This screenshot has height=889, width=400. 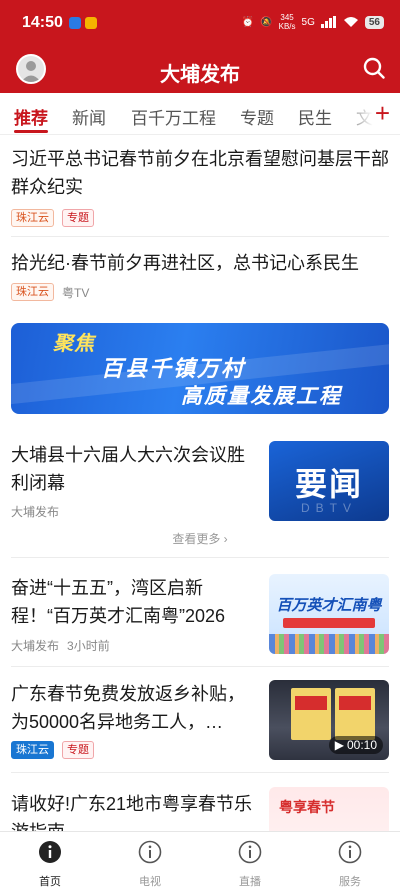 What do you see at coordinates (329, 644) in the screenshot?
I see `thumb-crowd` at bounding box center [329, 644].